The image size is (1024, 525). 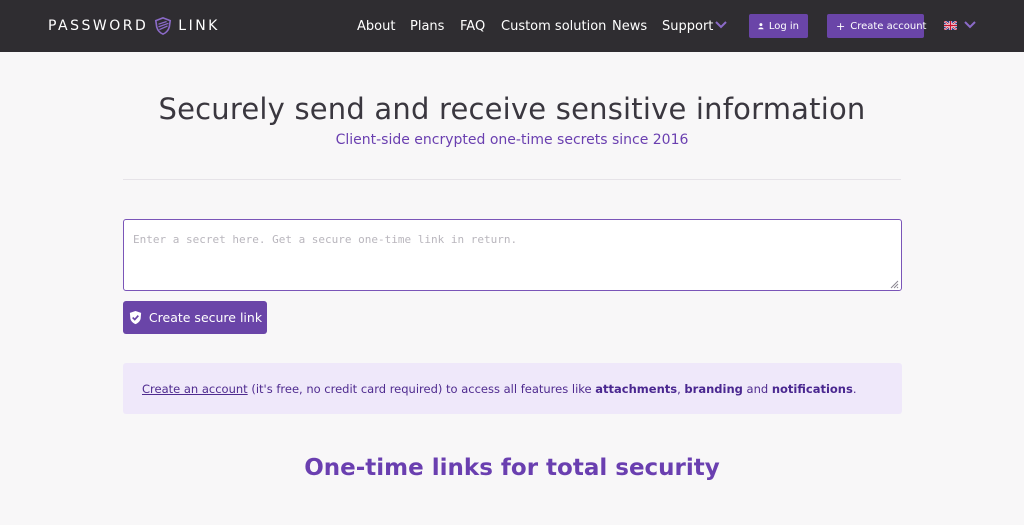 I want to click on brand-text-right: LINK, so click(x=199, y=26).